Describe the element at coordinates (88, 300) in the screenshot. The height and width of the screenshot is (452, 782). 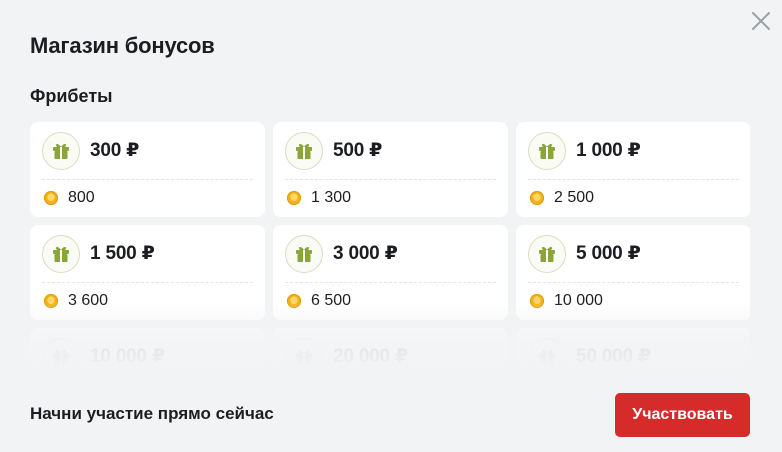
I see `freebet-price: 3 600` at that location.